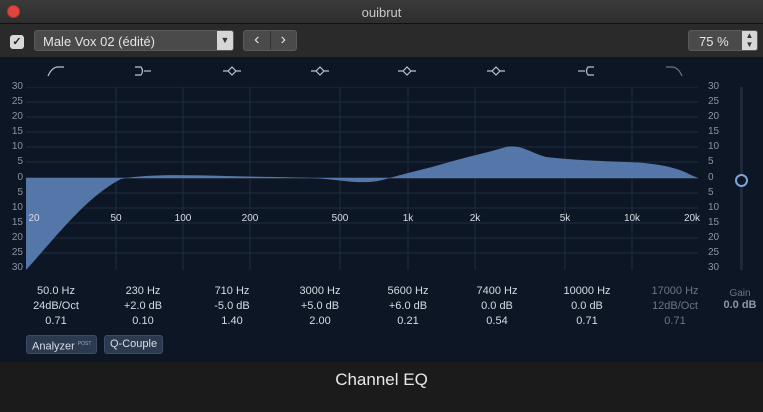  Describe the element at coordinates (718, 177) in the screenshot. I see `db-scale-right: 30 25 20 15 10 5 0 5 10 15 20 25 30` at that location.